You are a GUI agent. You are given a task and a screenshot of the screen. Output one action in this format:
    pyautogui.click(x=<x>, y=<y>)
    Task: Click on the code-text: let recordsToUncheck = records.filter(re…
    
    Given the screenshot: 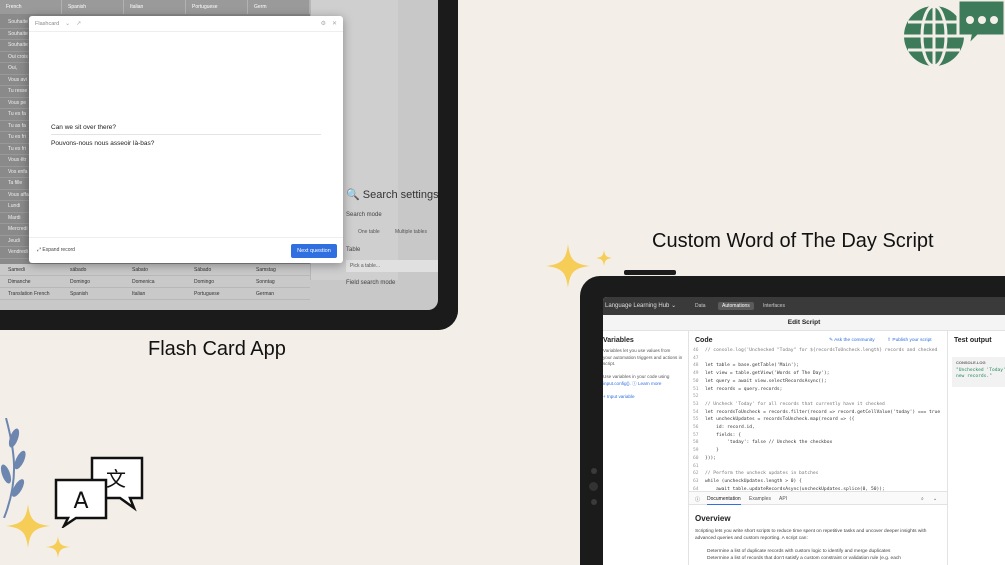 What is the action you would take?
    pyautogui.click(x=823, y=412)
    